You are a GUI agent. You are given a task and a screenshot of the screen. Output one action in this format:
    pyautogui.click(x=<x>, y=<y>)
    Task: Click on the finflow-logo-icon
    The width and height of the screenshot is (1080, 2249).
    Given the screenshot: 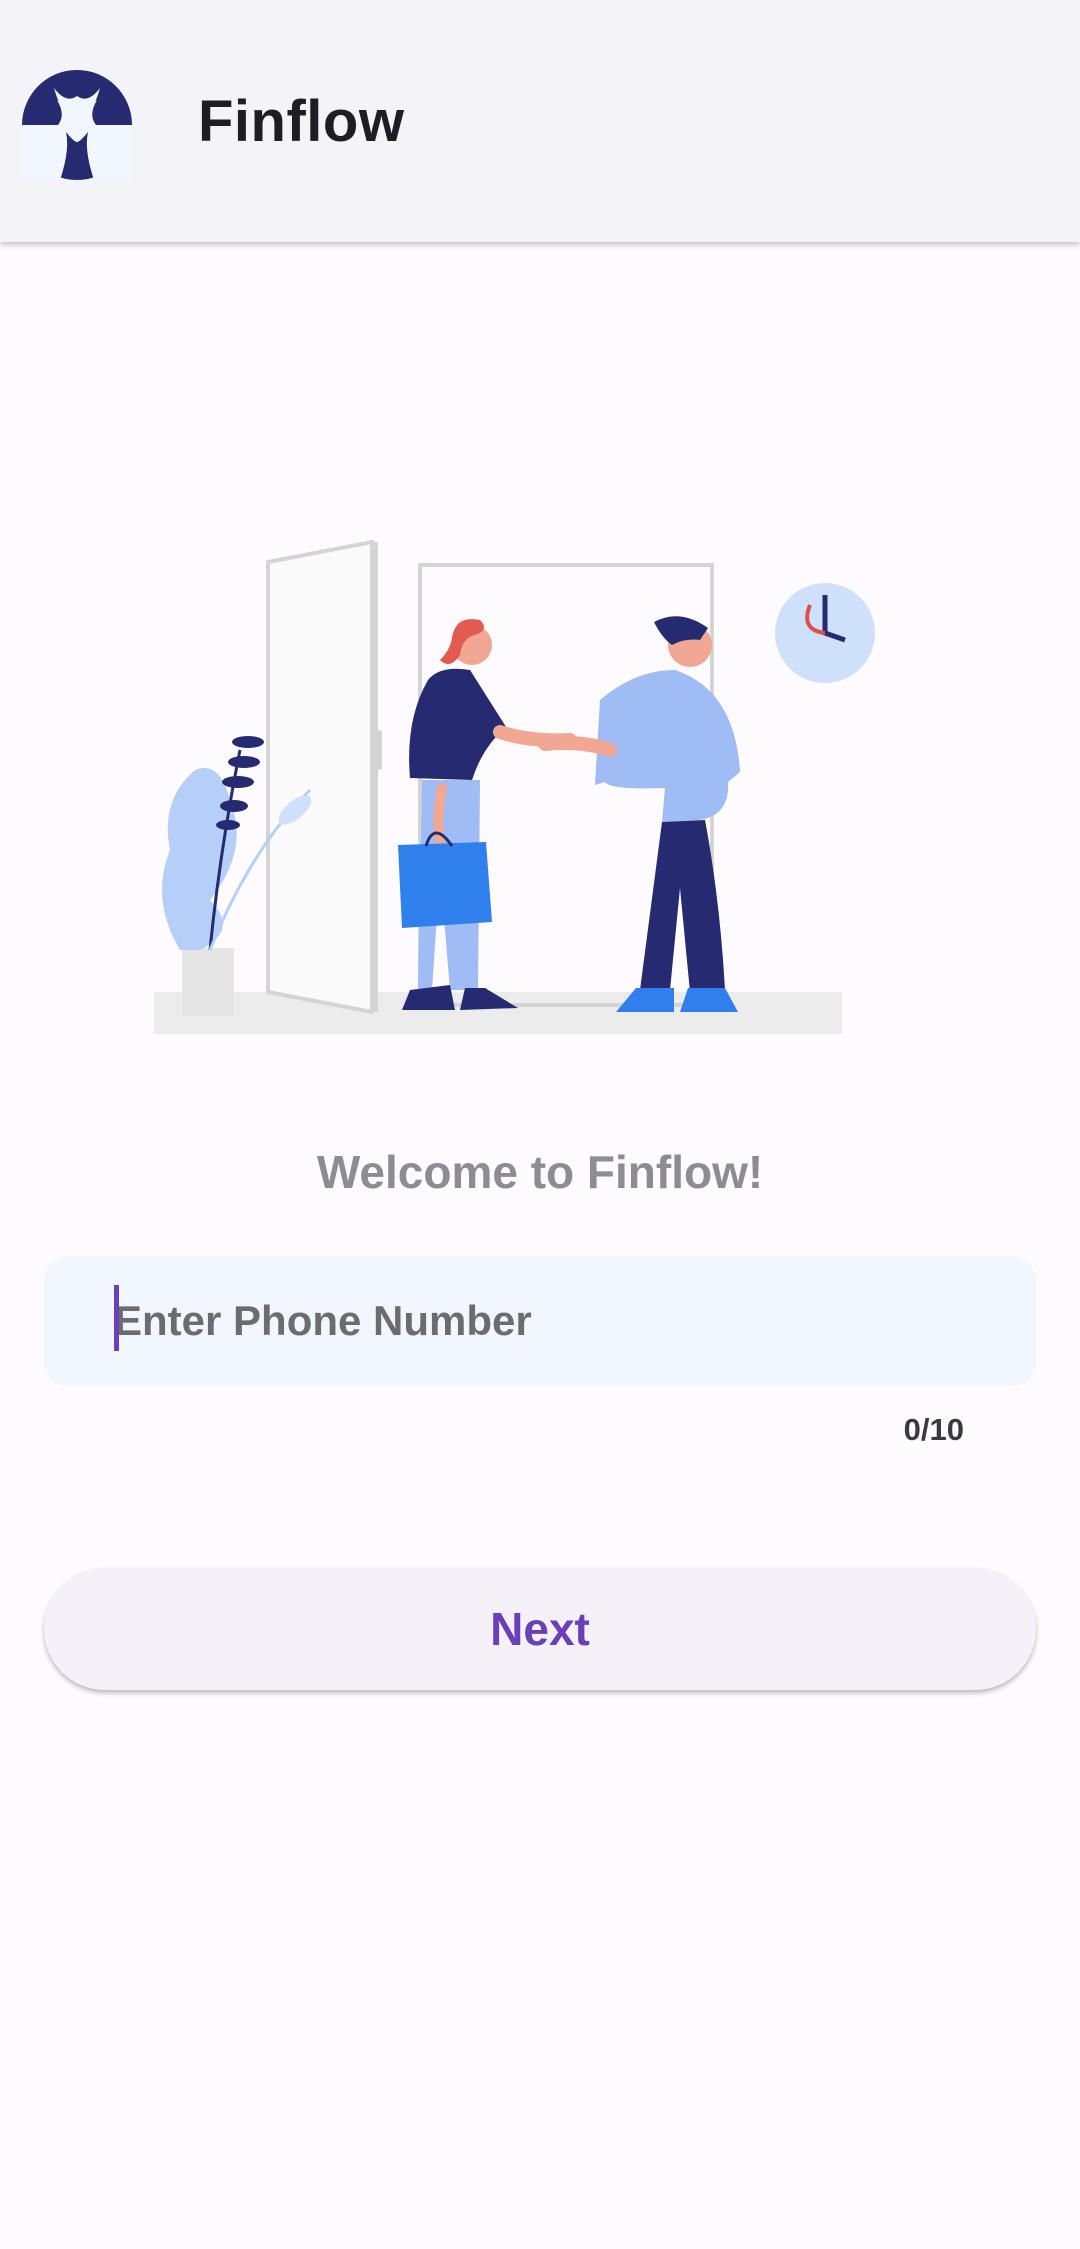 What is the action you would take?
    pyautogui.click(x=77, y=125)
    